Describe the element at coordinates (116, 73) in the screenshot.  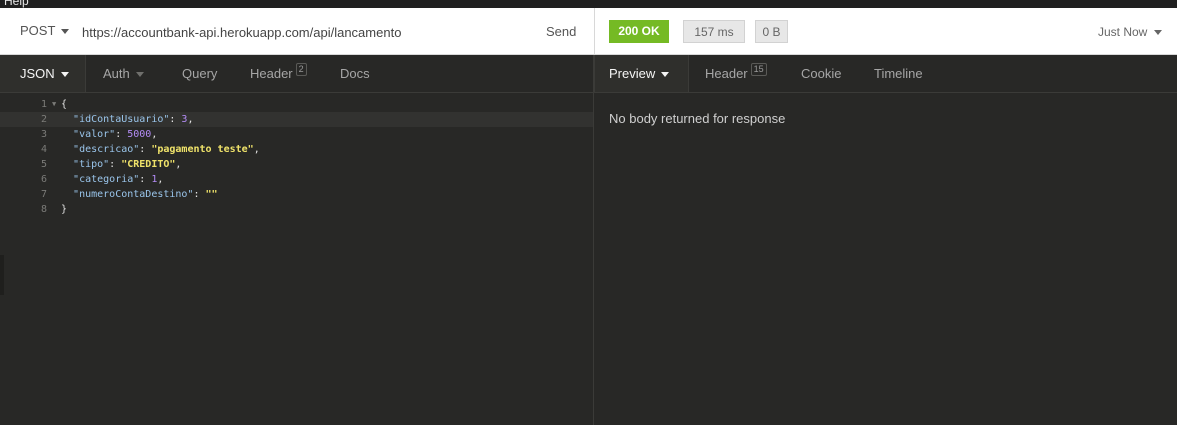
I see `tab-label: Auth` at that location.